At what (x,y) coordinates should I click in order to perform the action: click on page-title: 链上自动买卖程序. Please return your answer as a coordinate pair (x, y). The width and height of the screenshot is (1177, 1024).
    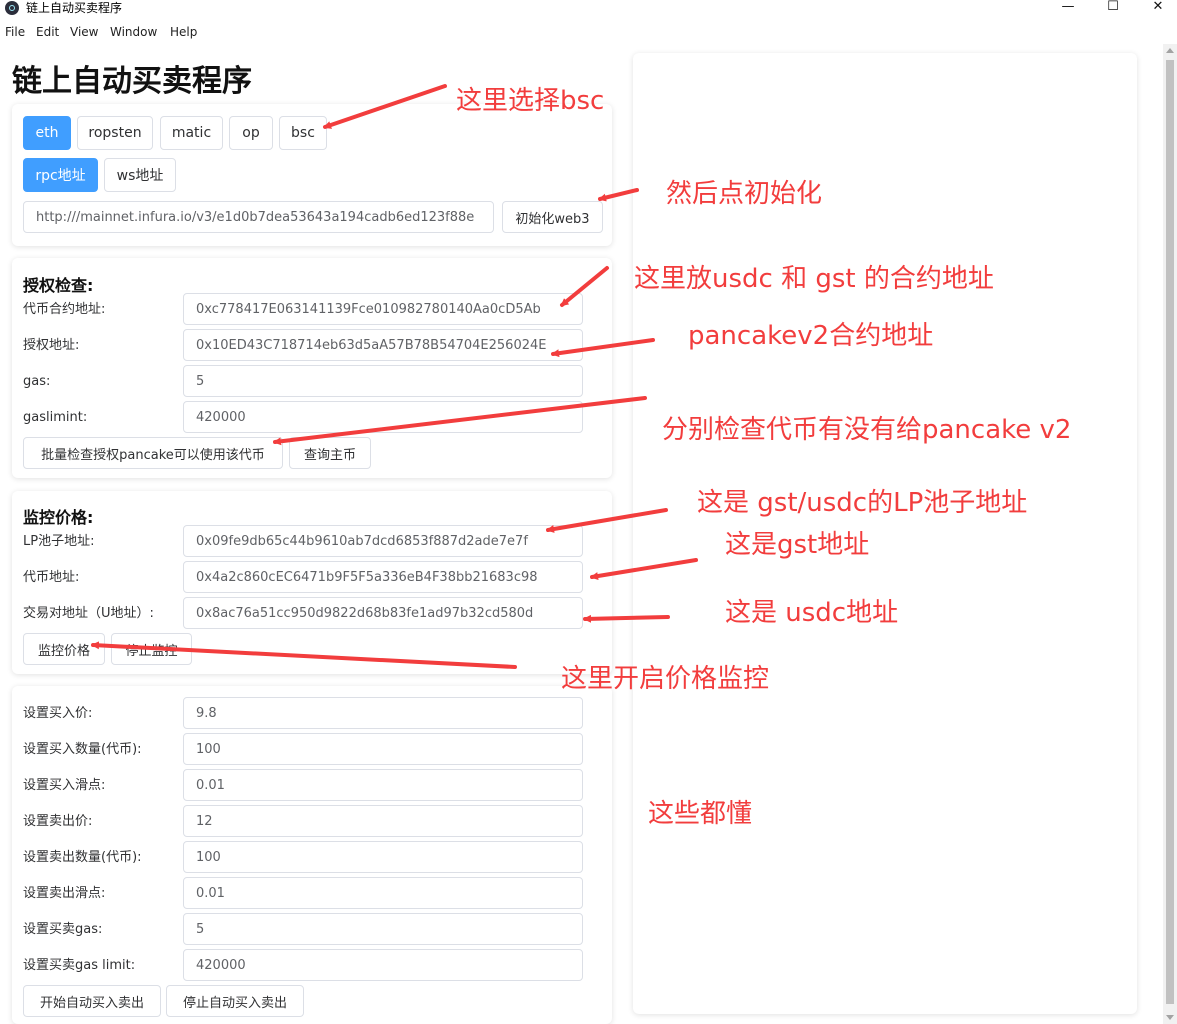
    Looking at the image, I should click on (132, 81).